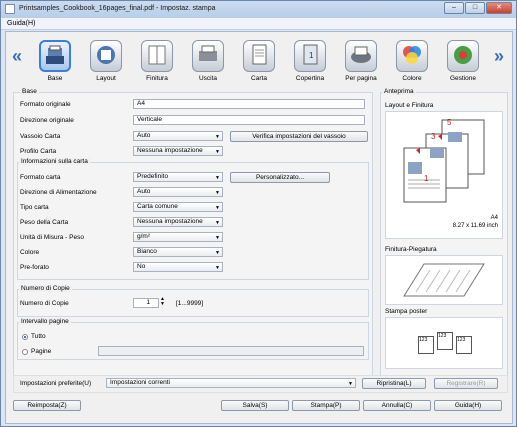  I want to click on close-button: ✕, so click(499, 8).